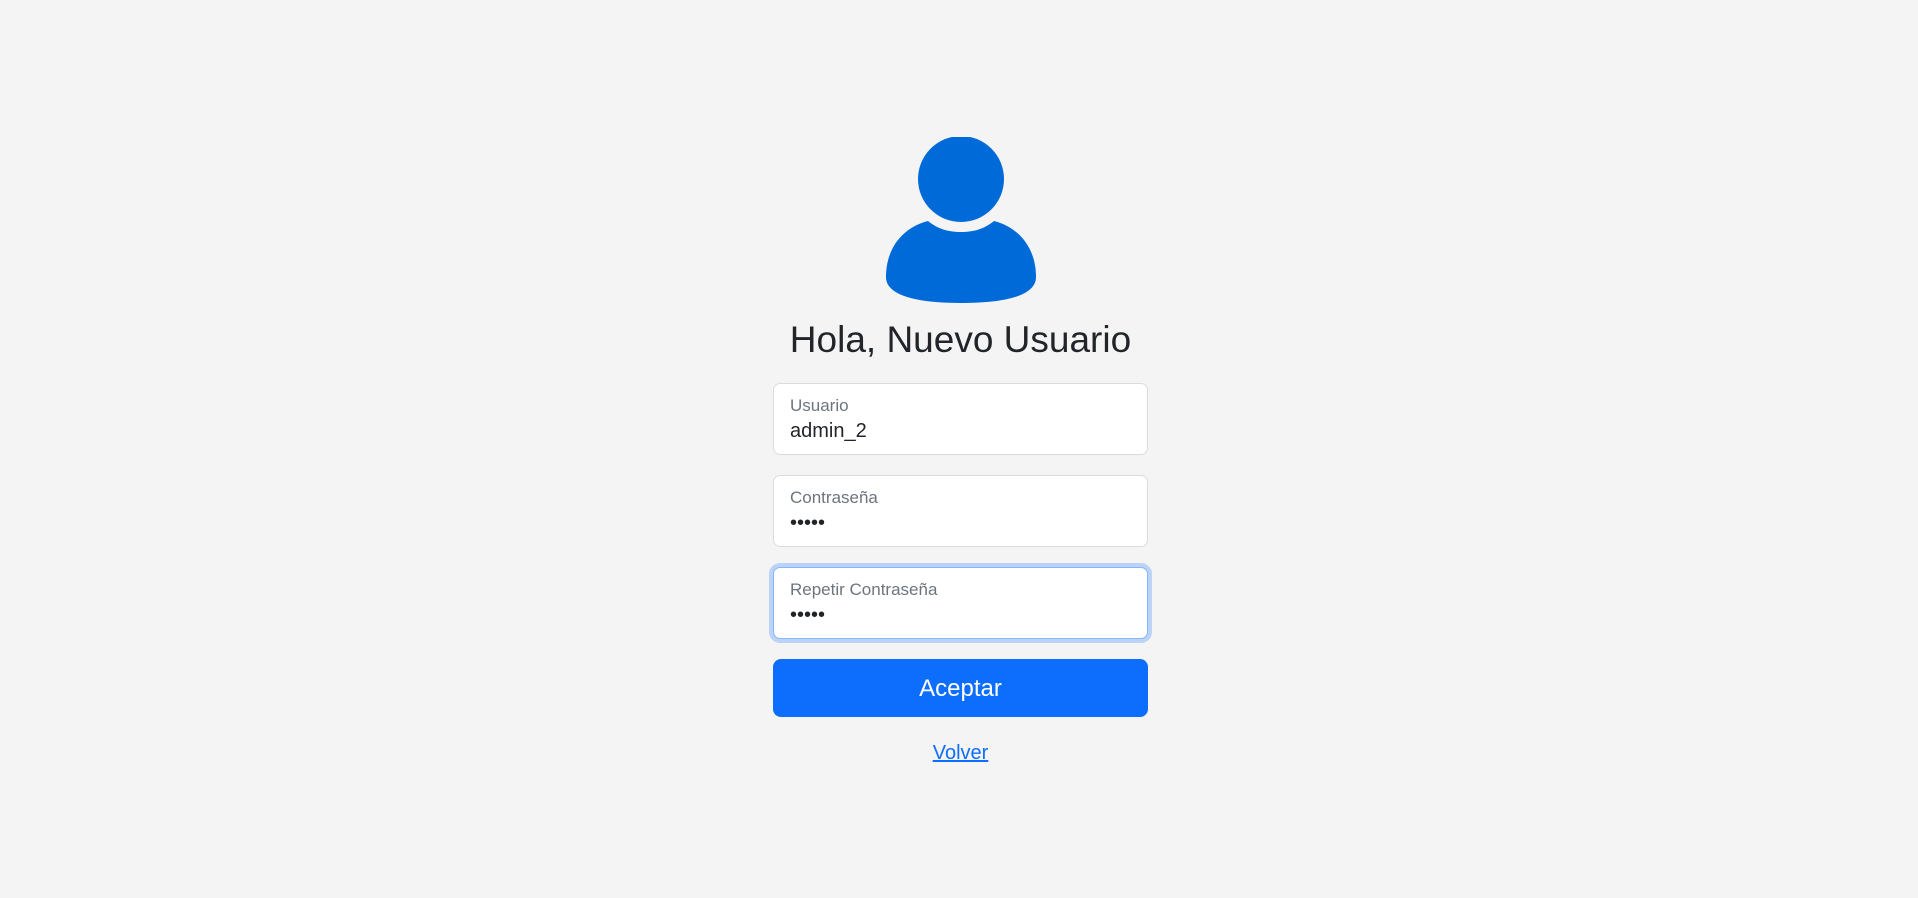  Describe the element at coordinates (960, 688) in the screenshot. I see `accept-button: Aceptar` at that location.